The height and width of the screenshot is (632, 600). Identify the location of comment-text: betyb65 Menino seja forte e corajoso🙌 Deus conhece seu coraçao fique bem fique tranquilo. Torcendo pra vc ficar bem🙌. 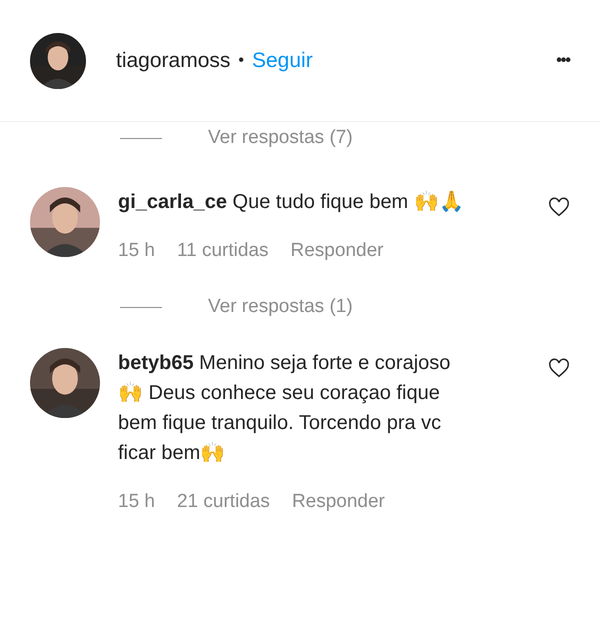
(285, 408).